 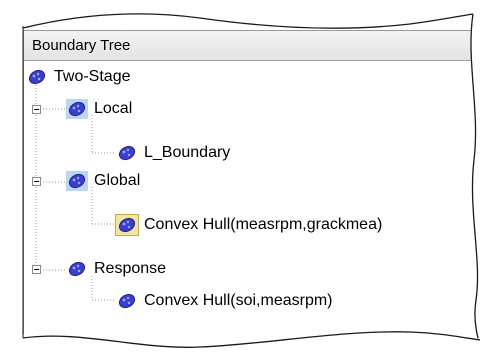 I want to click on tree-node-label: Response, so click(x=130, y=268).